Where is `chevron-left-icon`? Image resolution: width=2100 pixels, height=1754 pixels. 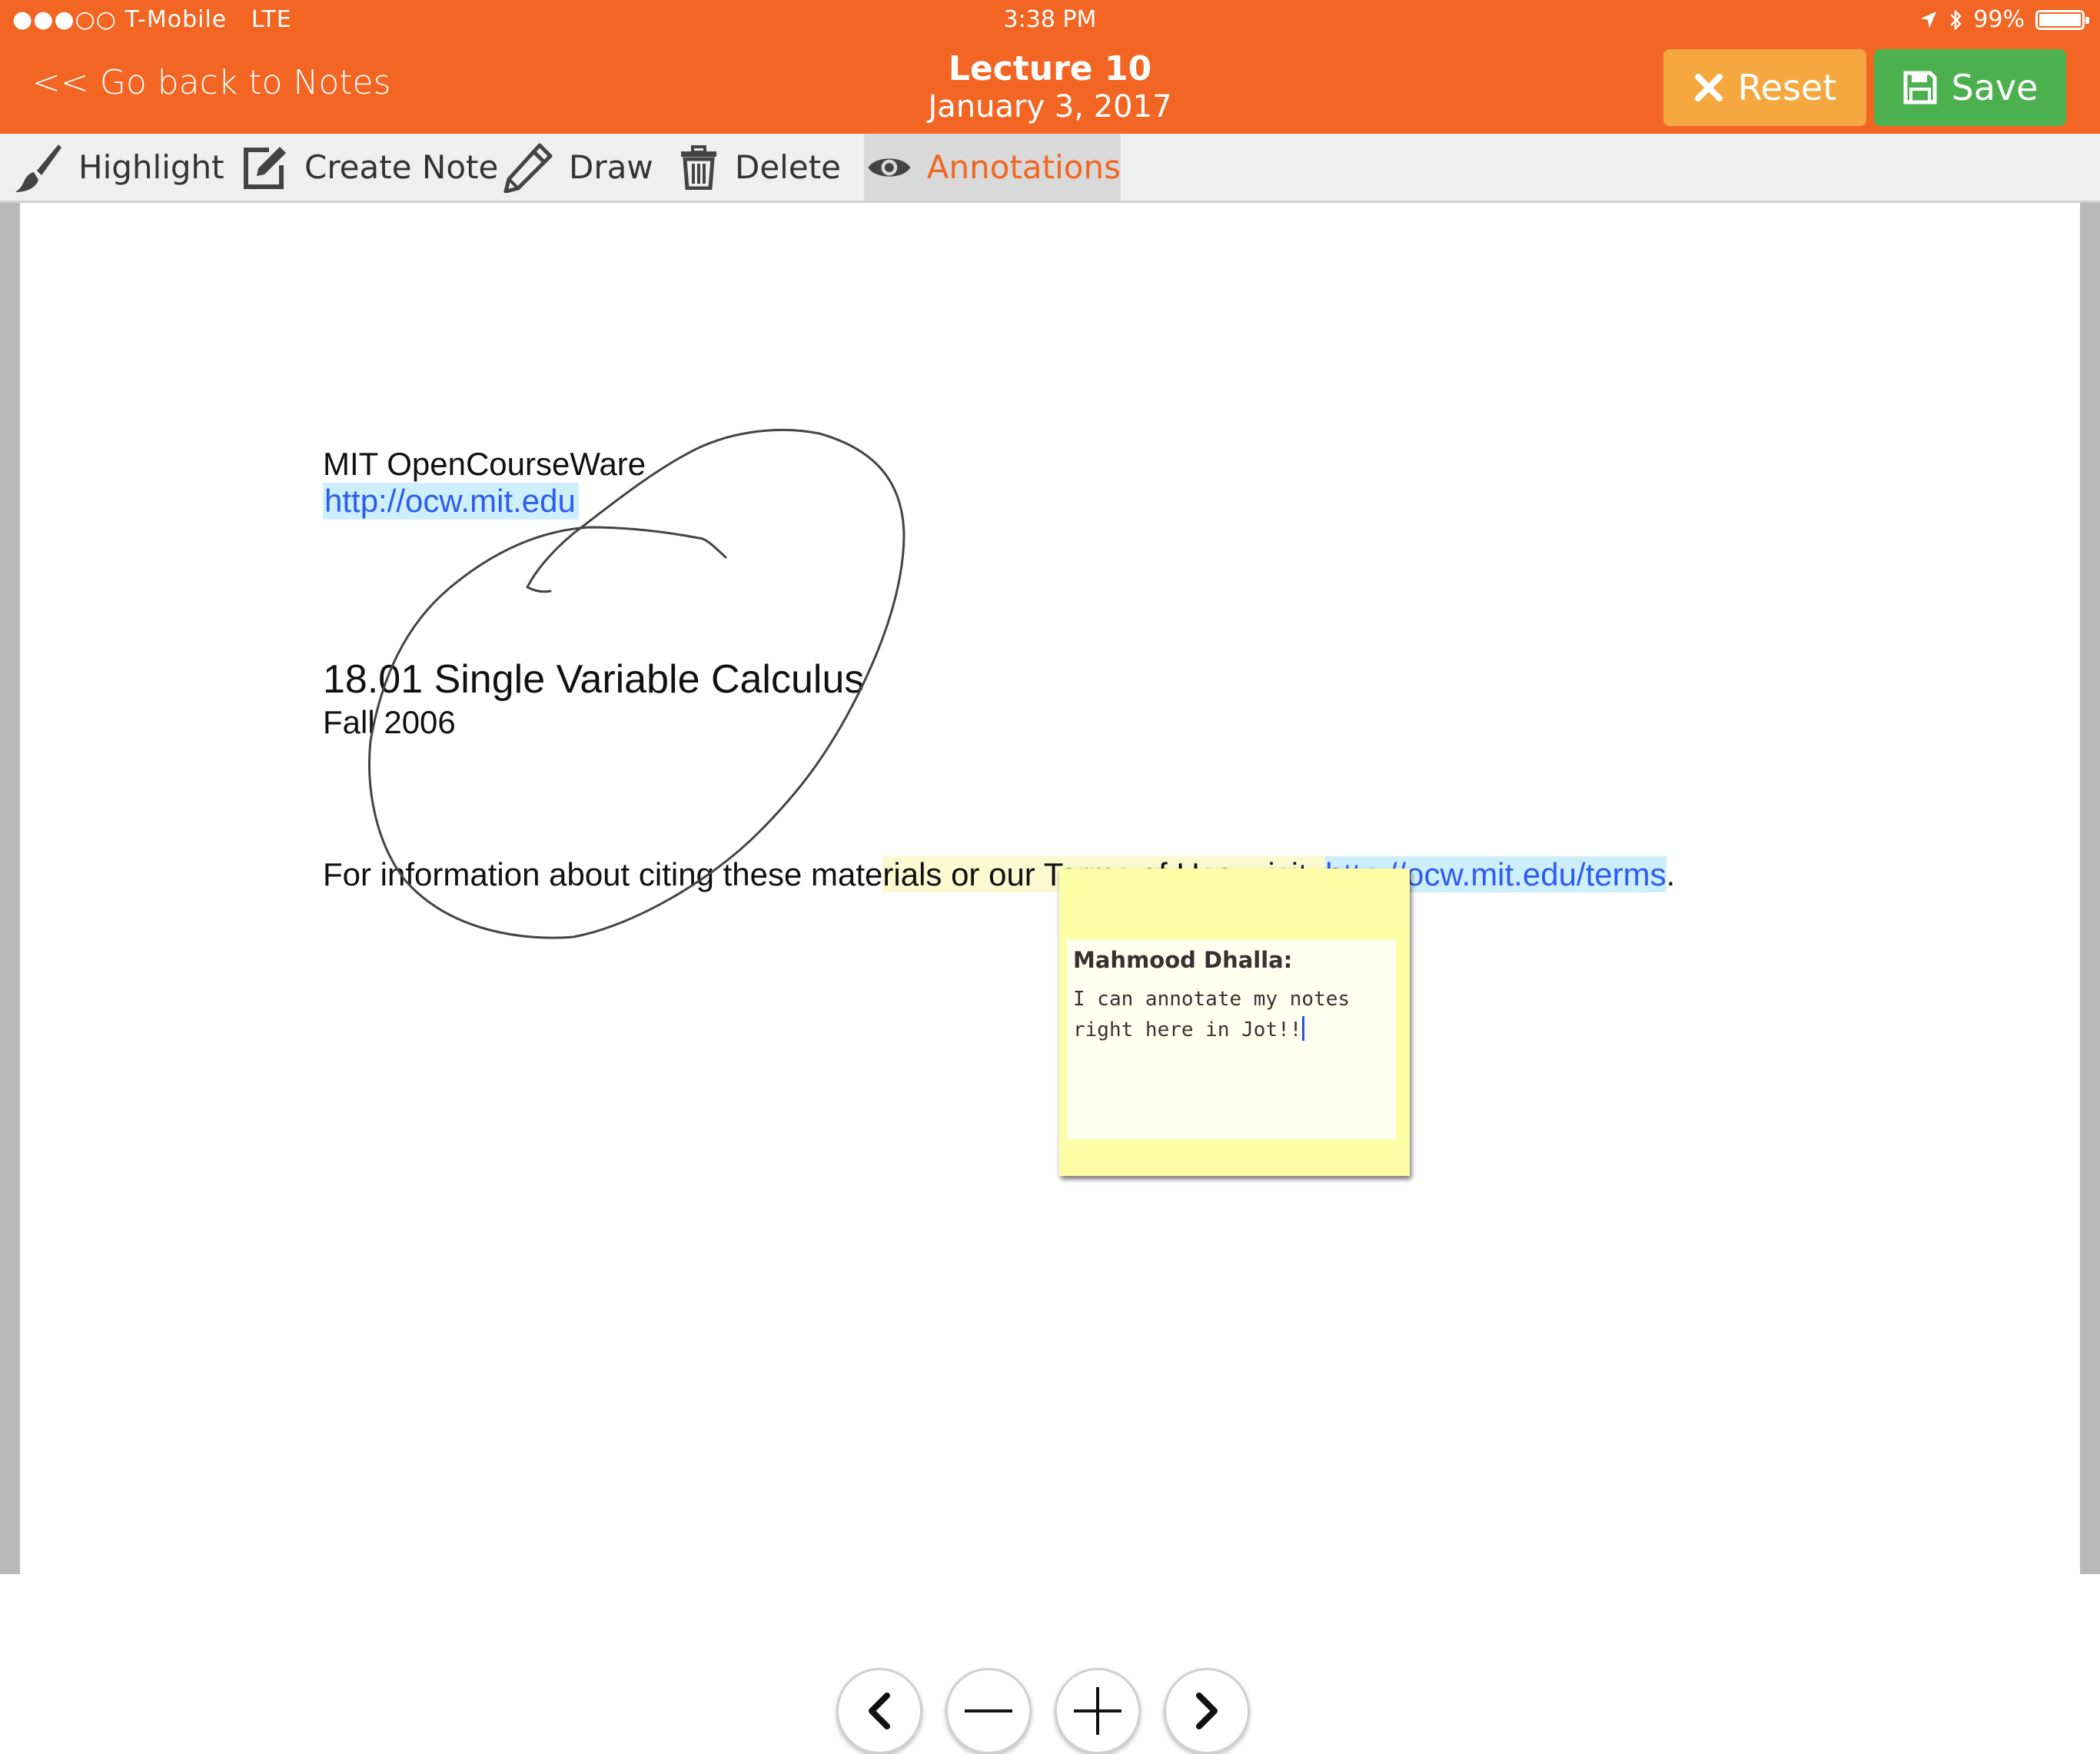 chevron-left-icon is located at coordinates (879, 1711).